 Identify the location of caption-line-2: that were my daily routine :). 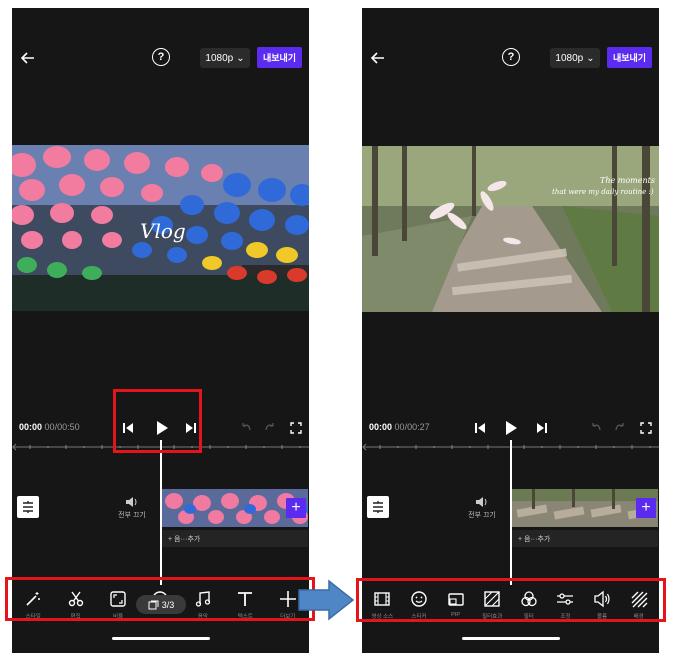
(603, 192).